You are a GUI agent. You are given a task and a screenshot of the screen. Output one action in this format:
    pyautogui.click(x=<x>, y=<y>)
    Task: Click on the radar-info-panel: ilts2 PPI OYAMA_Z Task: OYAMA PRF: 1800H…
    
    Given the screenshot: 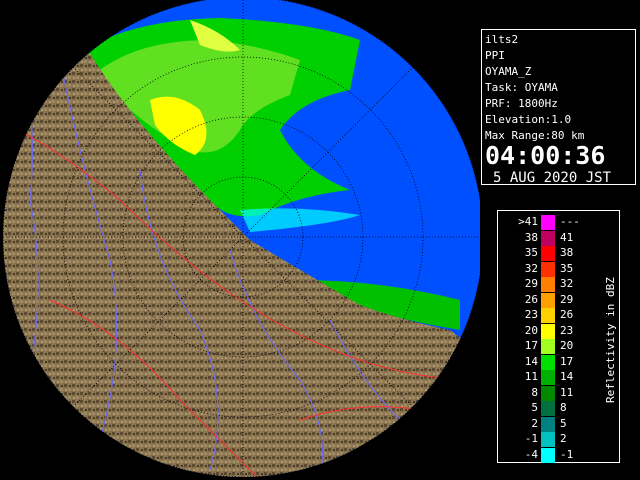 What is the action you would take?
    pyautogui.click(x=558, y=107)
    